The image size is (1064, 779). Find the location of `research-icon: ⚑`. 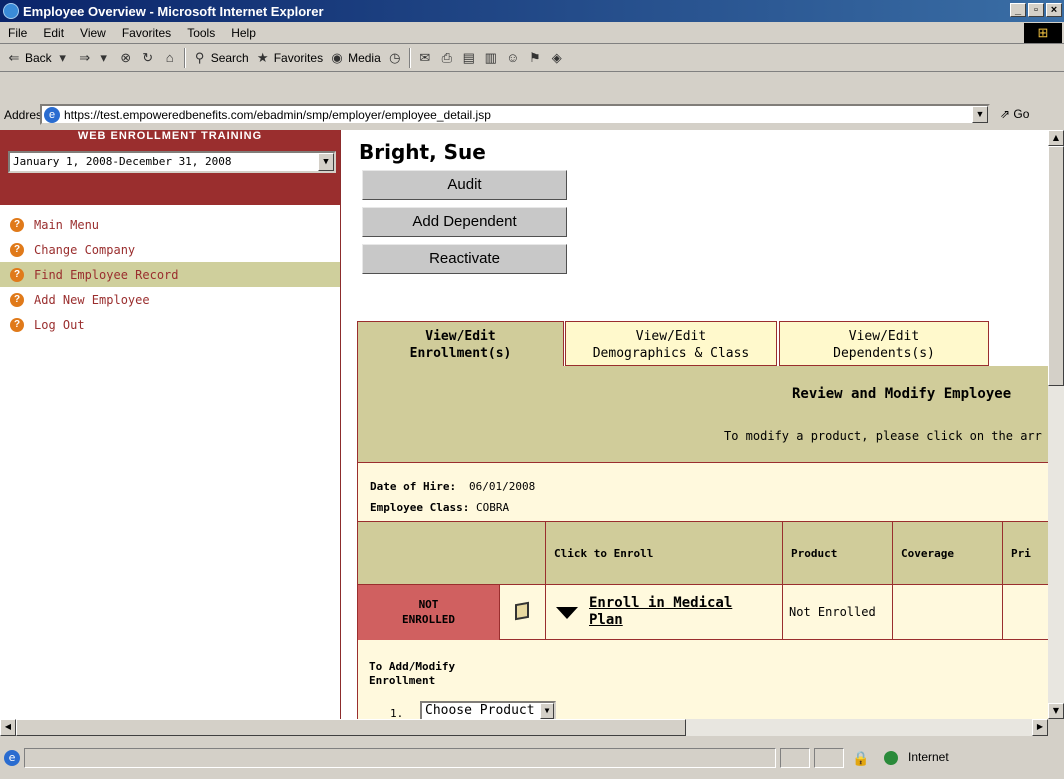

research-icon: ⚑ is located at coordinates (535, 58).